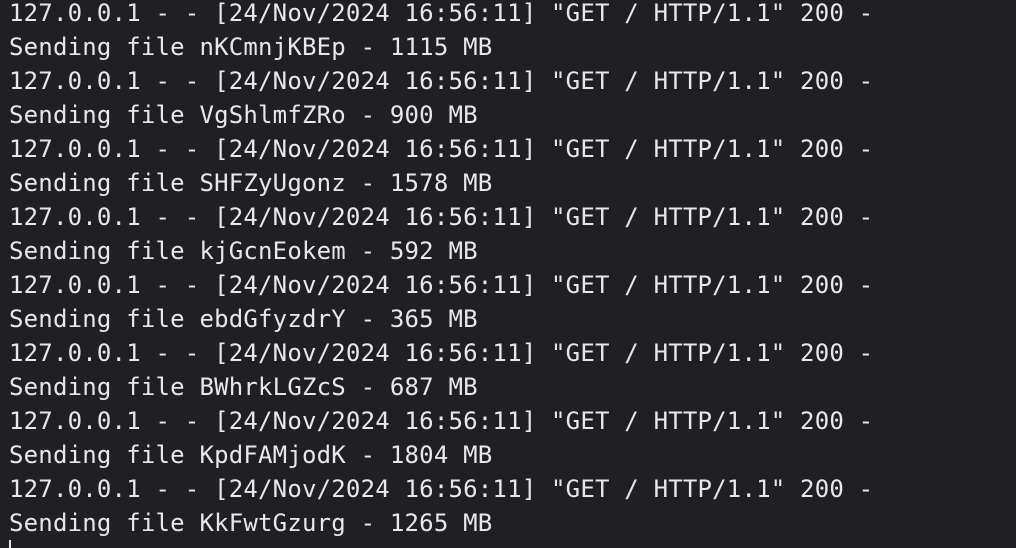 The width and height of the screenshot is (1016, 548). Describe the element at coordinates (251, 47) in the screenshot. I see `log-line: Sending file nKCmnjKBEp - 1115 MB` at that location.